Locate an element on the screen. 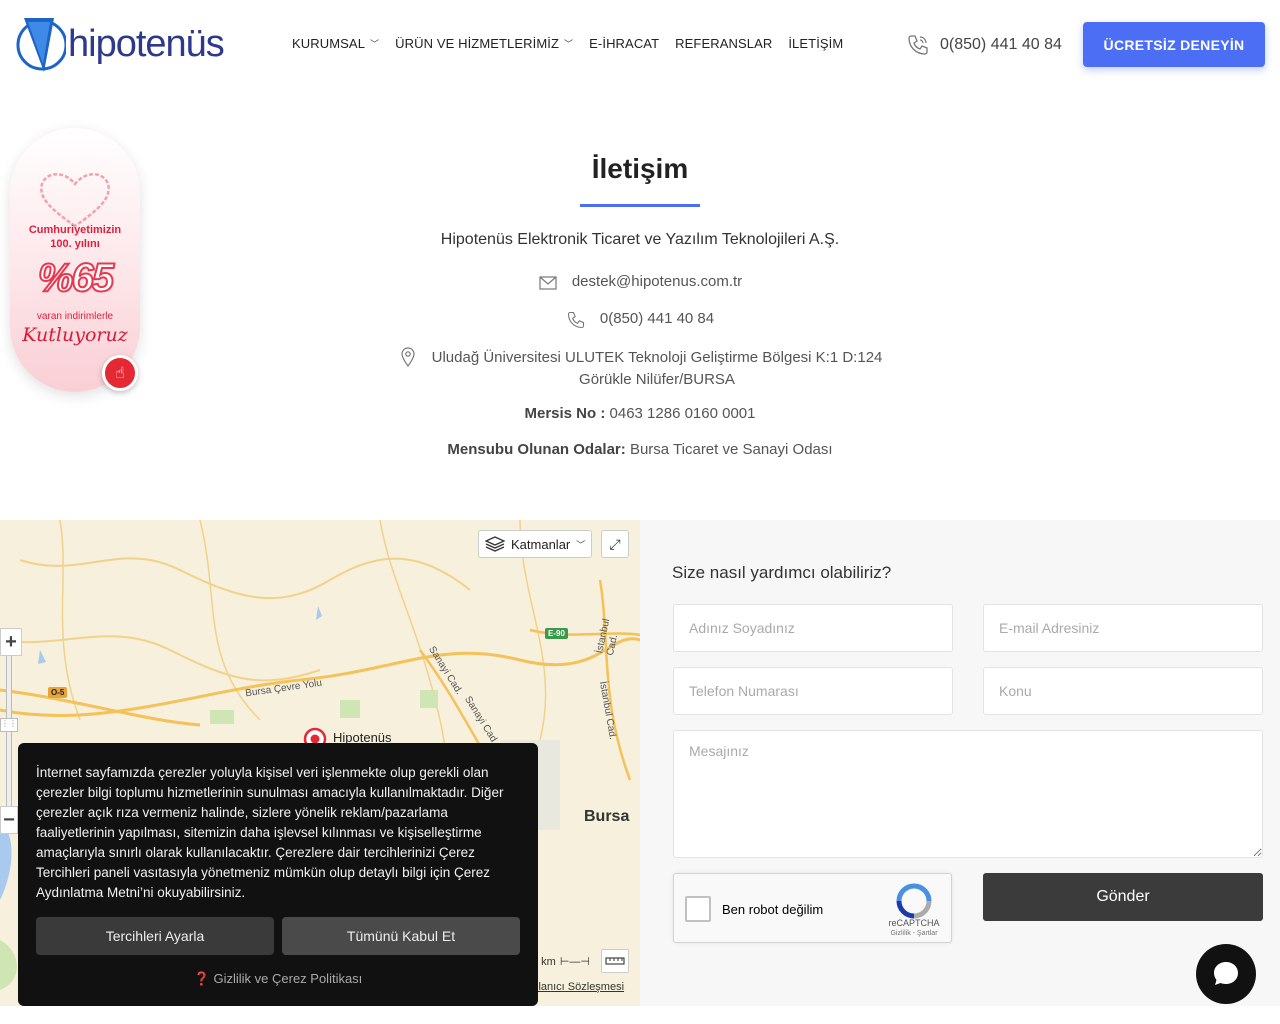 The width and height of the screenshot is (1280, 1024). privacy-policy-link: ❓ Gizlilik ve Çerez Politikası is located at coordinates (278, 979).